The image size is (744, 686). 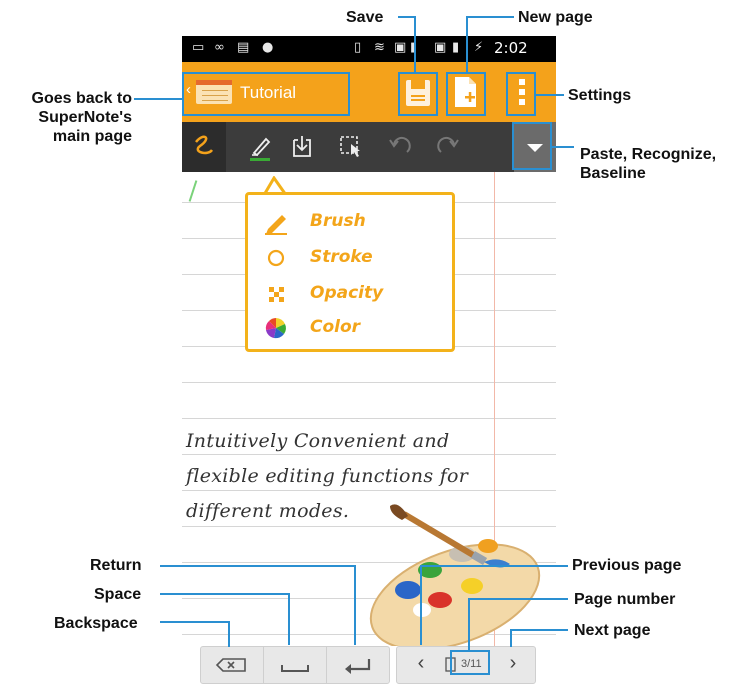 What do you see at coordinates (335, 327) in the screenshot?
I see `color-option-label: Color` at bounding box center [335, 327].